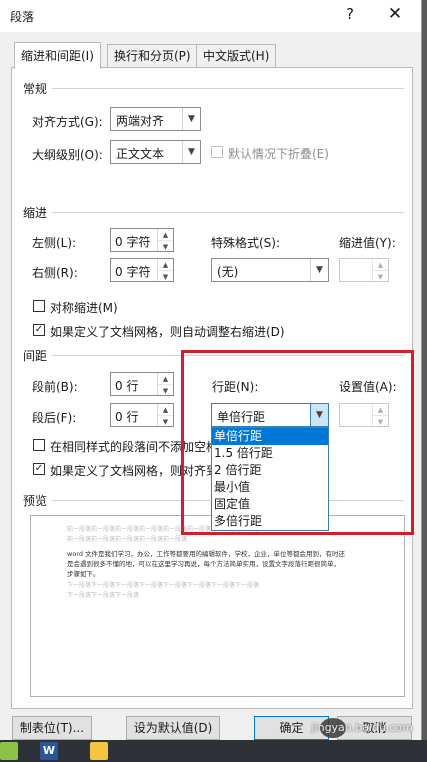 The image size is (427, 762). What do you see at coordinates (83, 574) in the screenshot?
I see `preview-sample-line: 步骤如下。` at bounding box center [83, 574].